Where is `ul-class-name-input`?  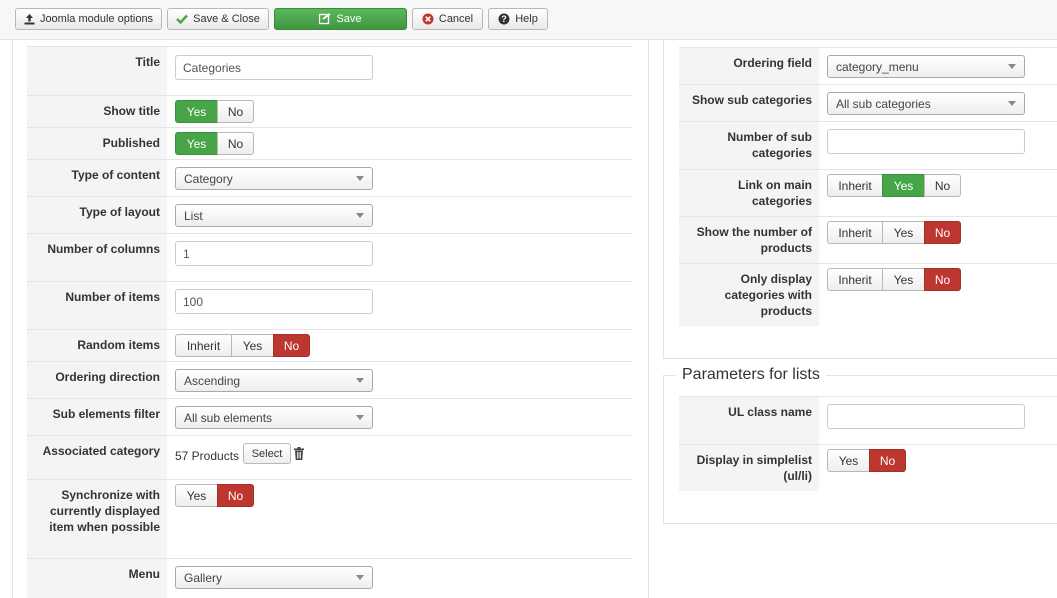 ul-class-name-input is located at coordinates (926, 416).